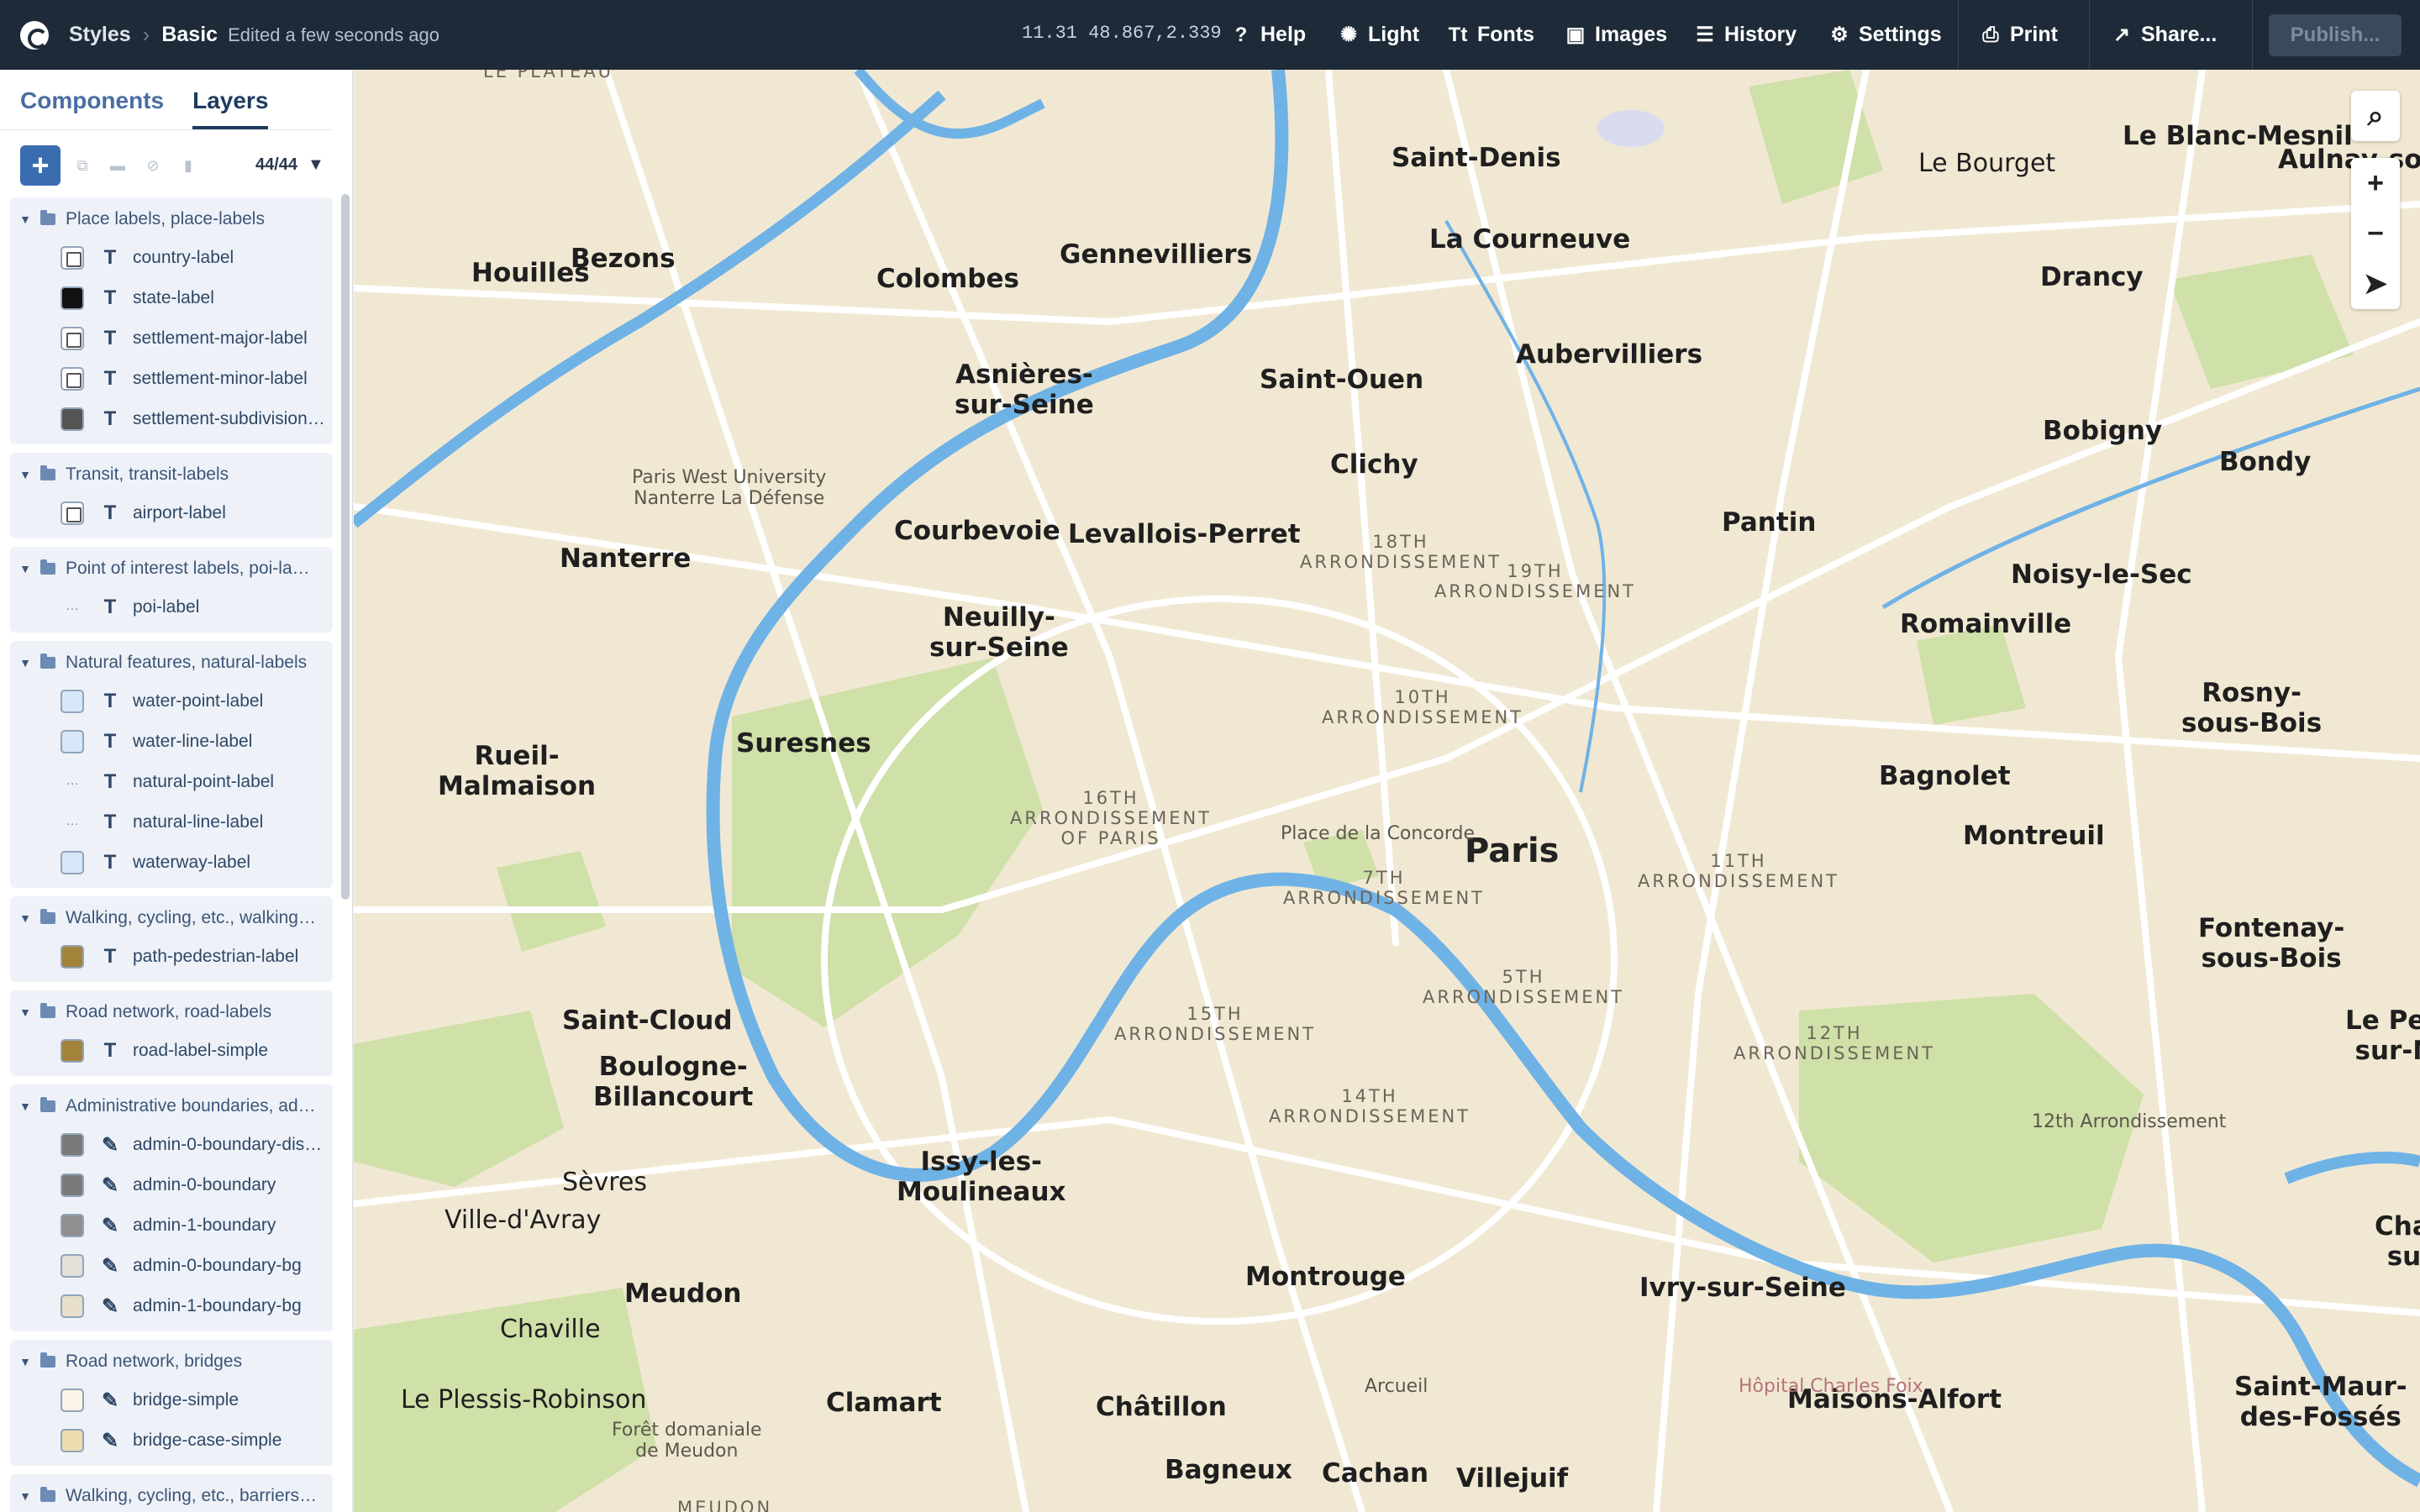 Image resolution: width=2420 pixels, height=1512 pixels. Describe the element at coordinates (172, 782) in the screenshot. I see `layer-item: … Tnatural-point-label` at that location.